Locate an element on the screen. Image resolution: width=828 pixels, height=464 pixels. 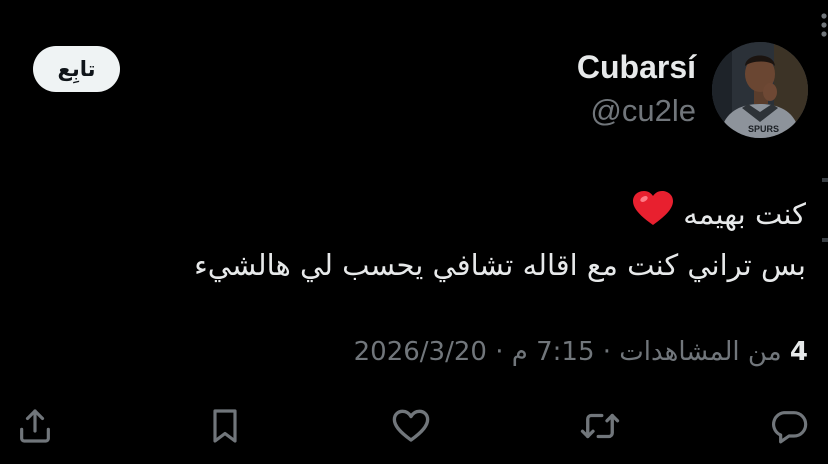
tweet-views-count: 4 is located at coordinates (799, 352).